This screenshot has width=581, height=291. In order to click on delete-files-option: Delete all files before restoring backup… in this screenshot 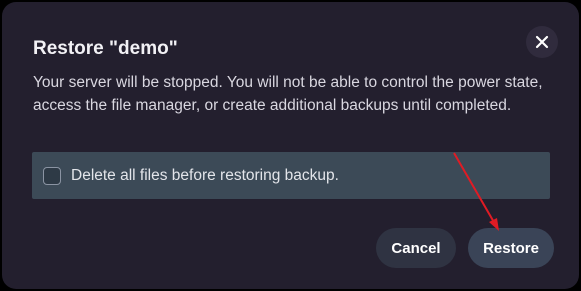, I will do `click(291, 175)`.